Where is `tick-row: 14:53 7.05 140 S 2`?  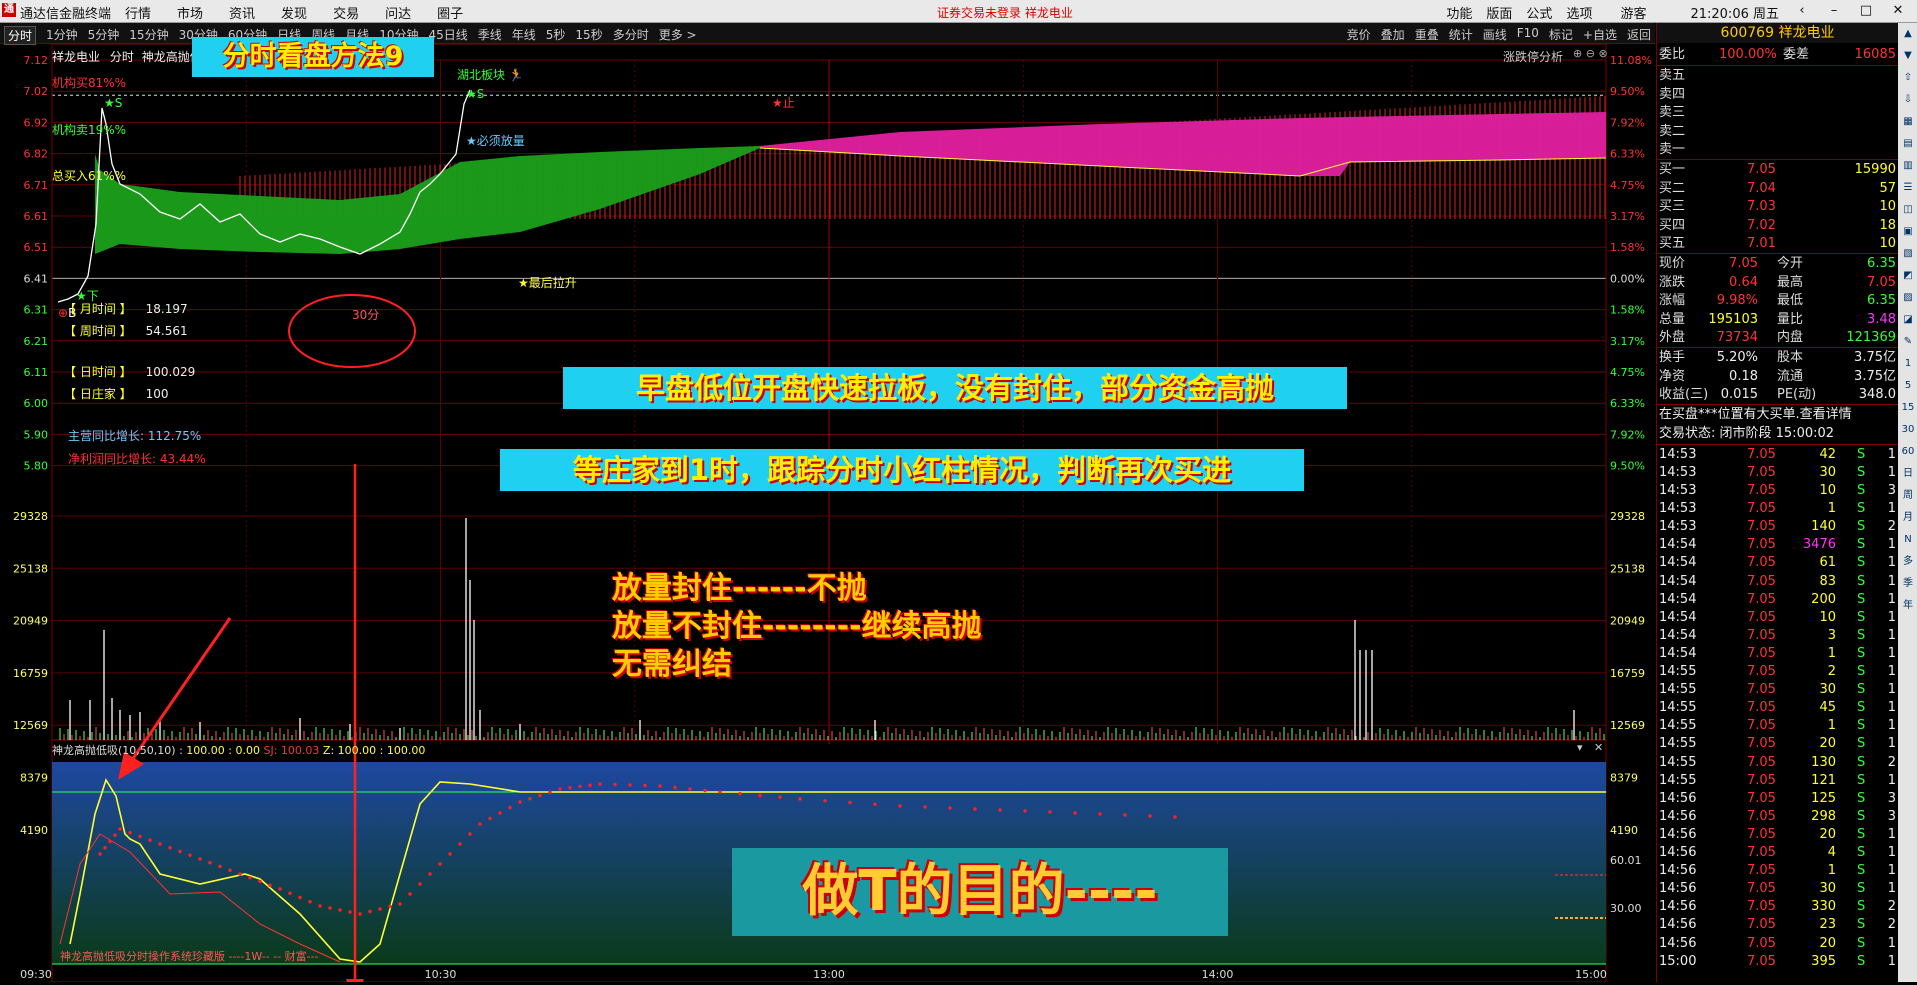 tick-row: 14:53 7.05 140 S 2 is located at coordinates (1777, 526).